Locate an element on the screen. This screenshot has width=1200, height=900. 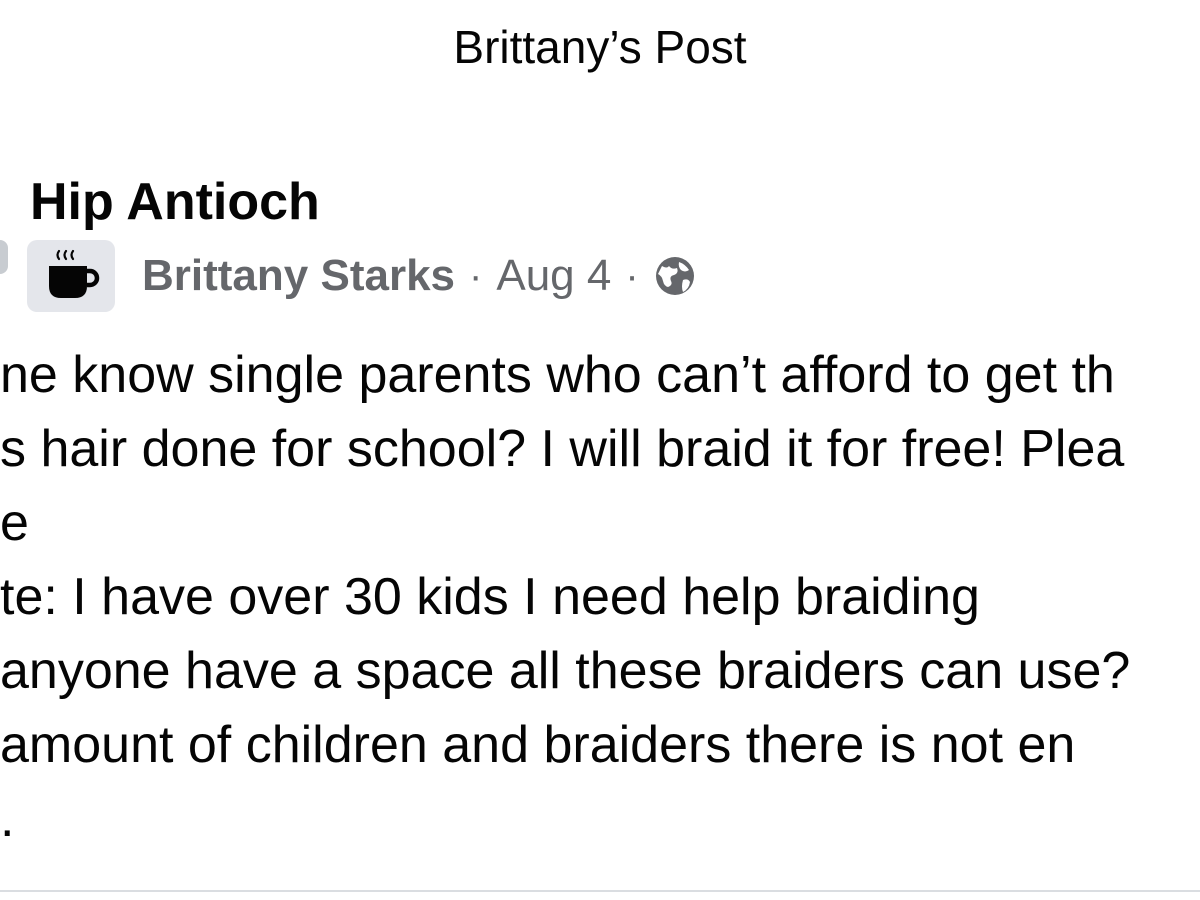
author-avatar is located at coordinates (71, 276).